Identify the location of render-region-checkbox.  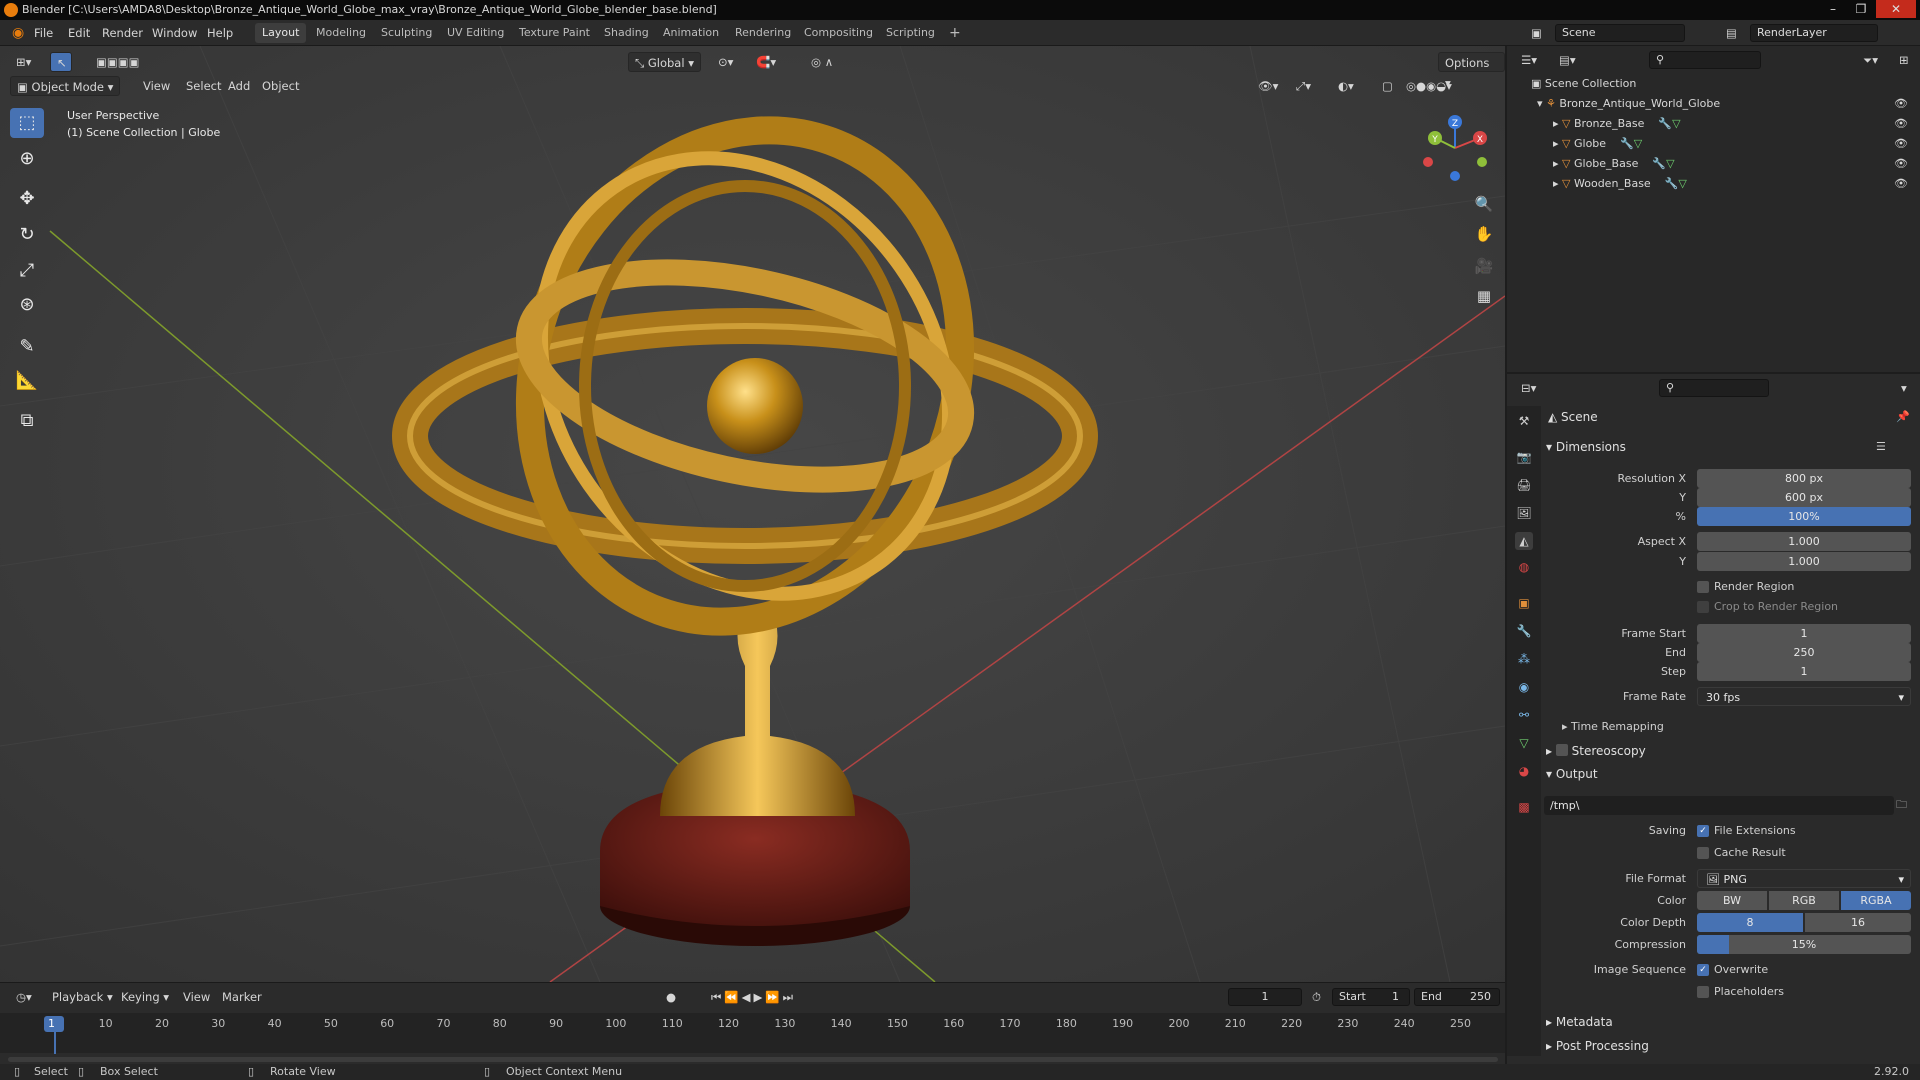
(1703, 587).